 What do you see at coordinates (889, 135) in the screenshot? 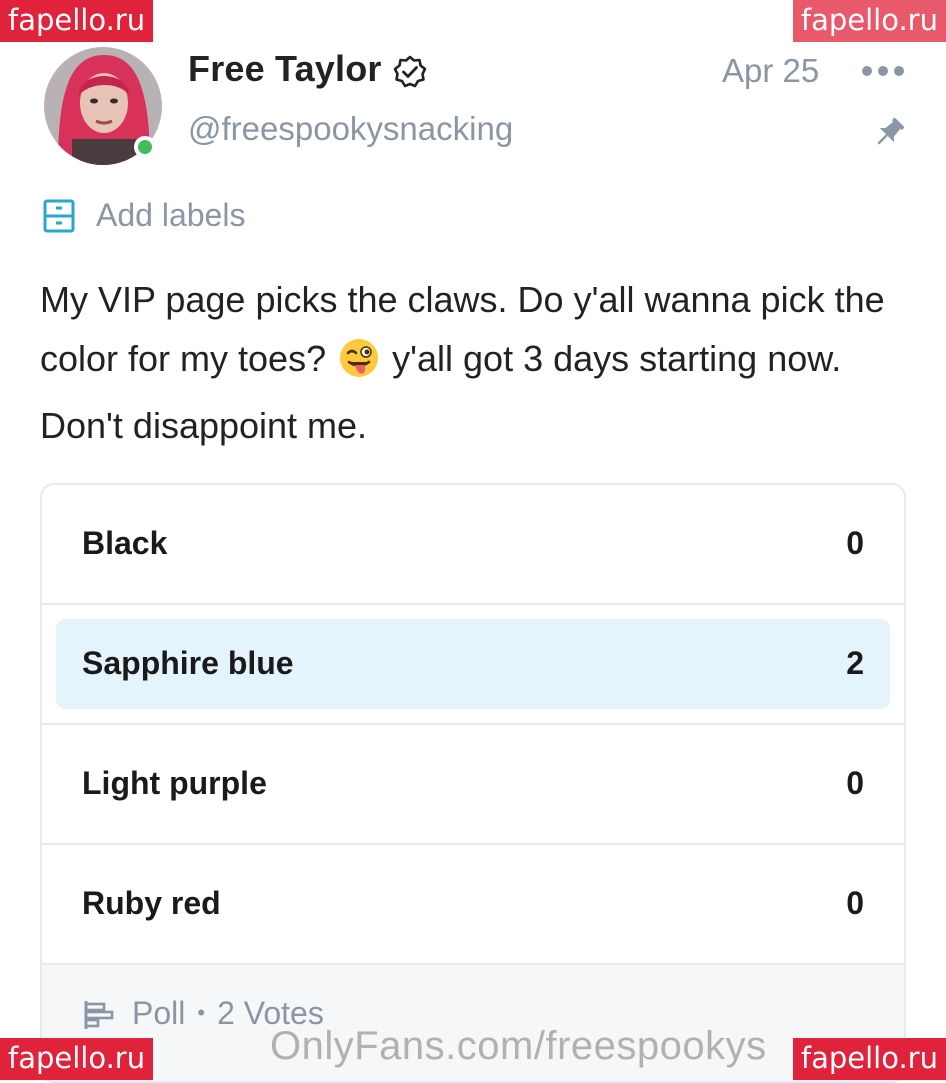
I see `pin-icon` at bounding box center [889, 135].